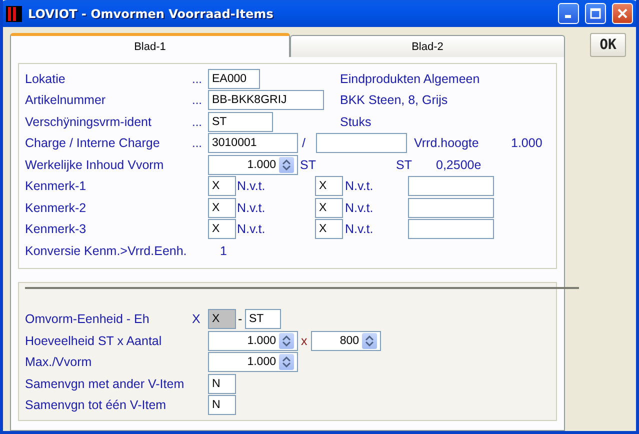 The height and width of the screenshot is (434, 639). I want to click on description-text: BKK Steen, 8, Grijs, so click(394, 100).